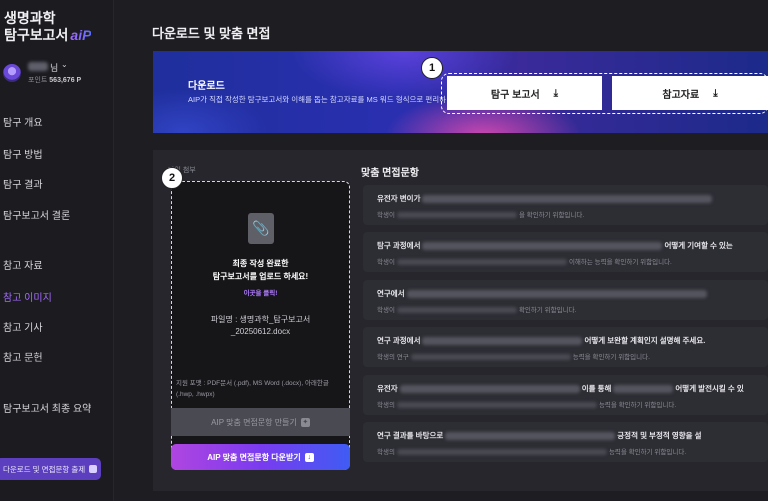 This screenshot has width=768, height=501. Describe the element at coordinates (172, 178) in the screenshot. I see `step-marker-2: 2` at that location.